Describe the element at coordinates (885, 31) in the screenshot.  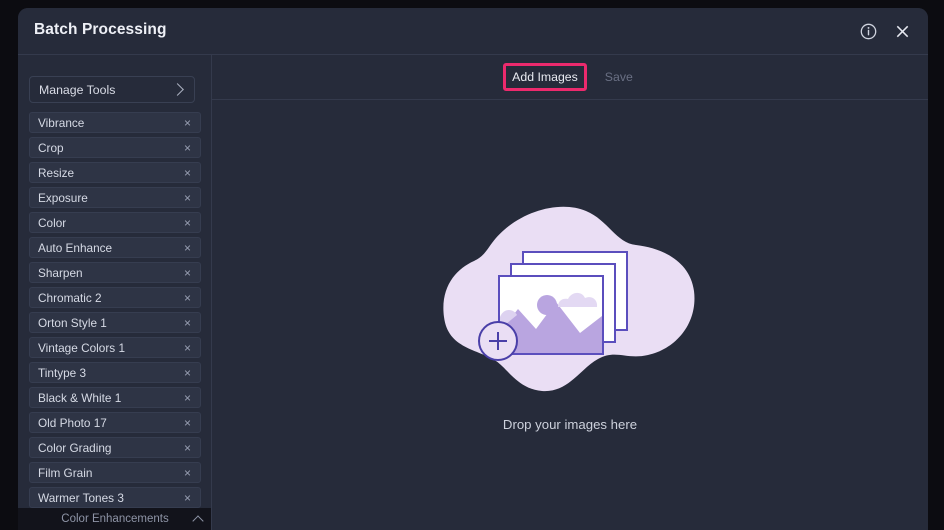
I see `titlebar-icon-group` at that location.